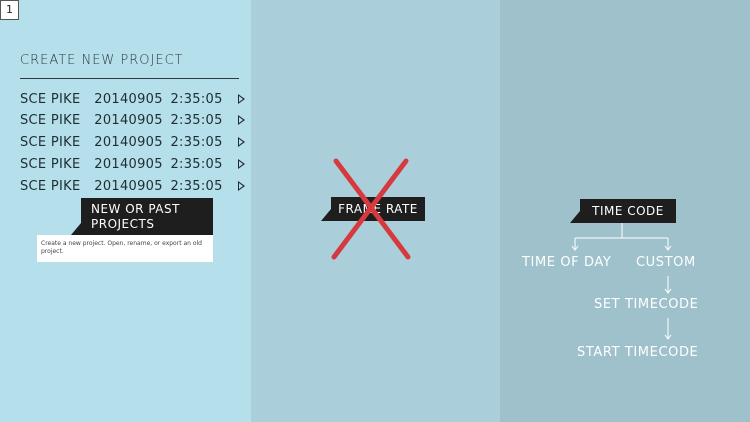 The height and width of the screenshot is (422, 750). What do you see at coordinates (666, 262) in the screenshot?
I see `option-custom: CUSTOM` at bounding box center [666, 262].